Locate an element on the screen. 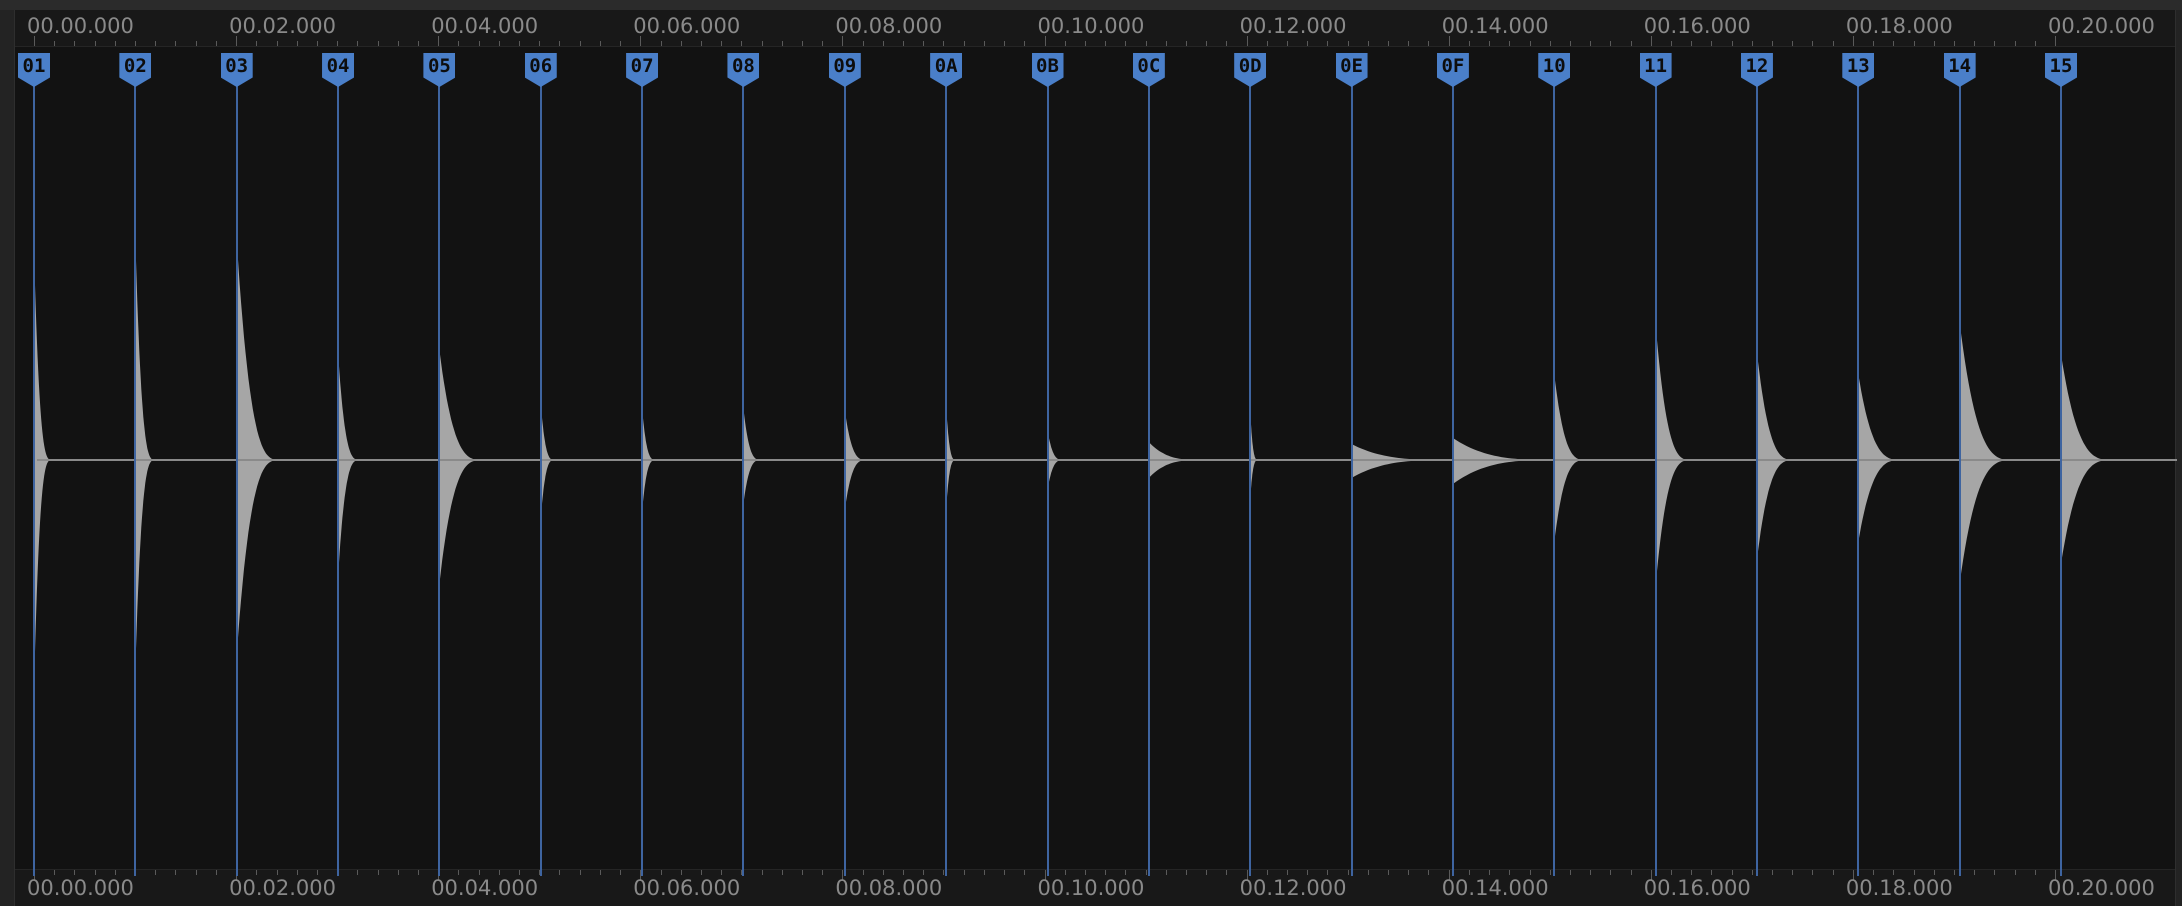 The height and width of the screenshot is (906, 2182). slice-marker-02: 02 is located at coordinates (135, 70).